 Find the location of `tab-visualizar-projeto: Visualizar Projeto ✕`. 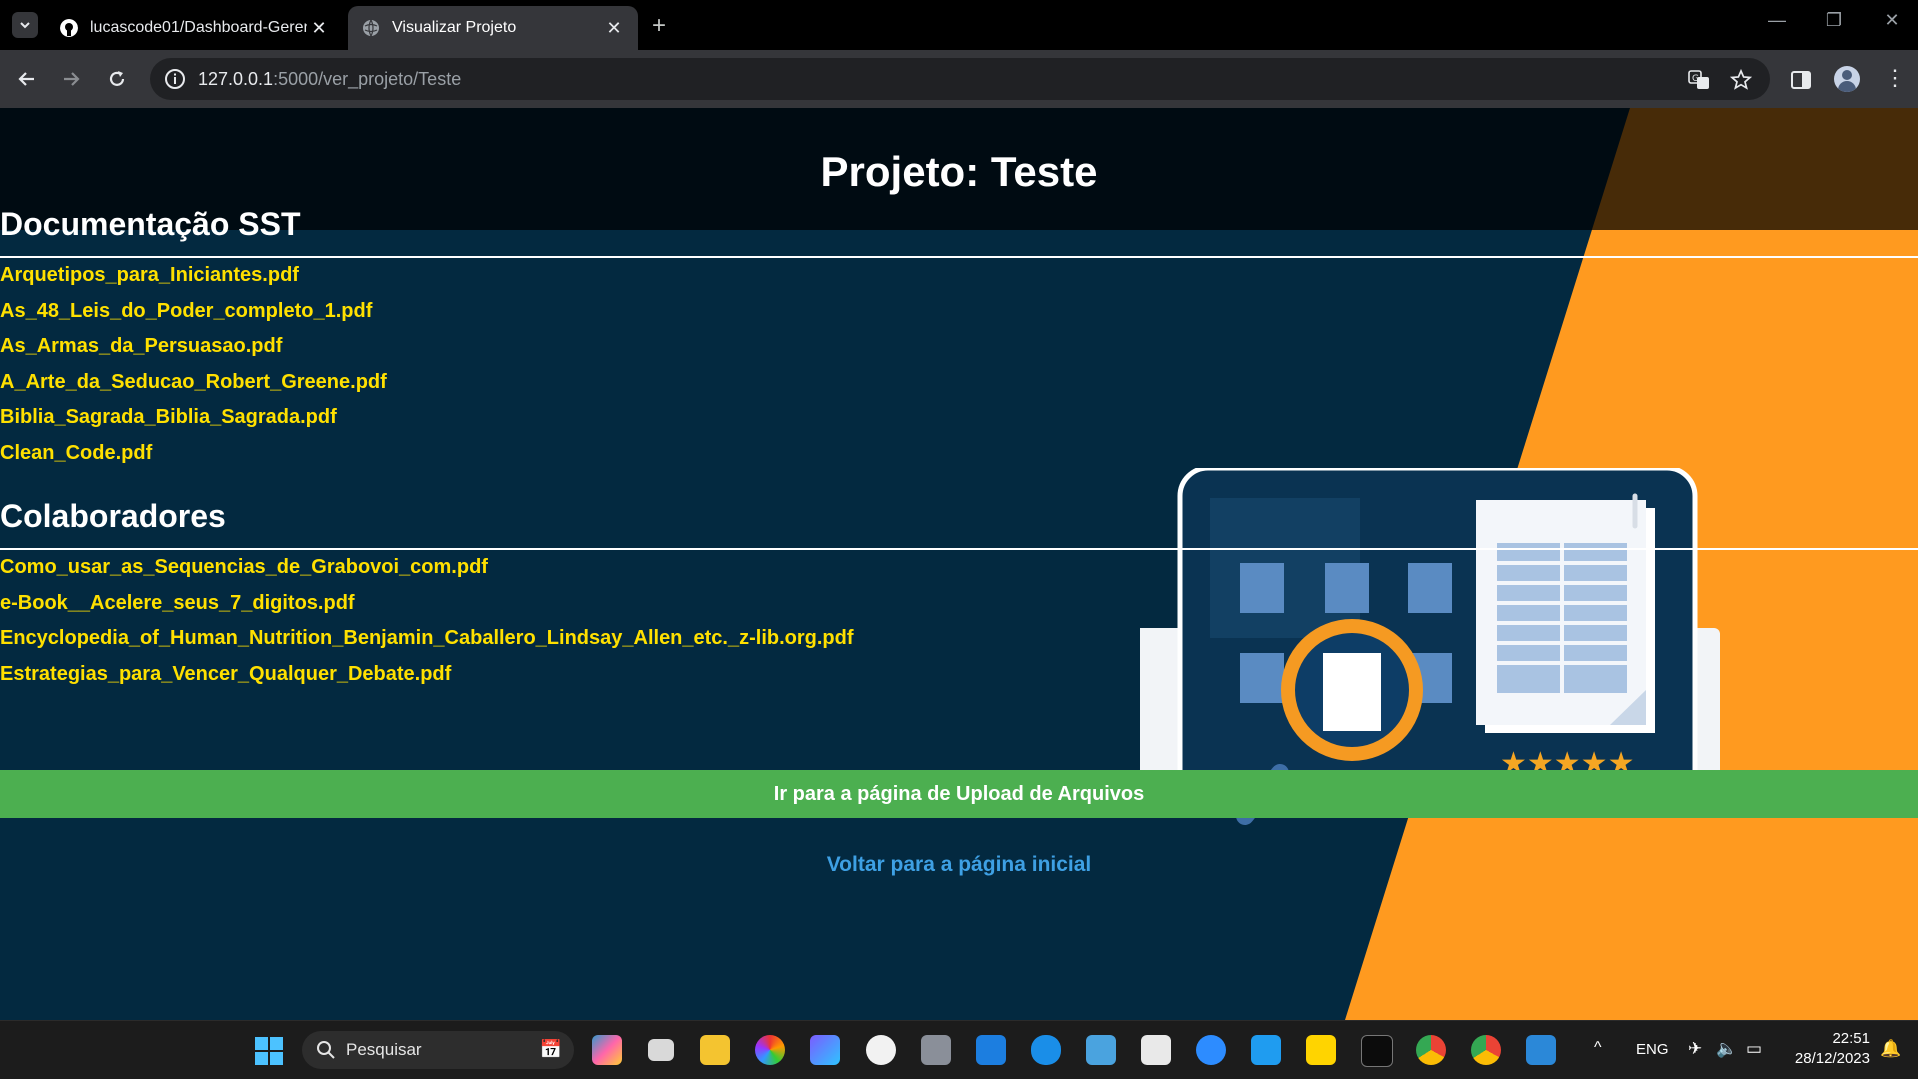

tab-visualizar-projeto: Visualizar Projeto ✕ is located at coordinates (493, 28).